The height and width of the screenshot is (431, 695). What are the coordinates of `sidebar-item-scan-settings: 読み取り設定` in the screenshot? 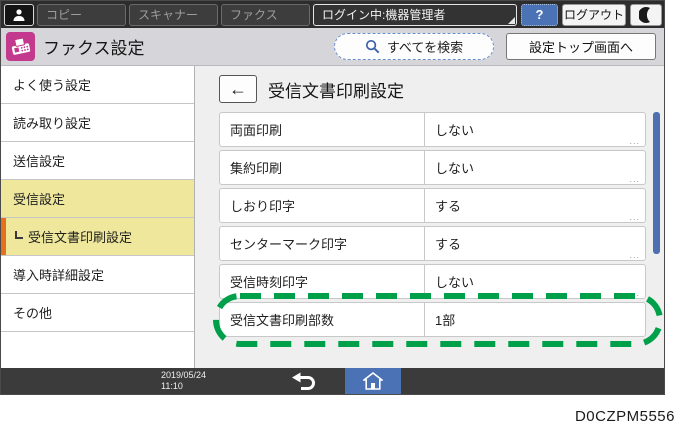 It's located at (97, 123).